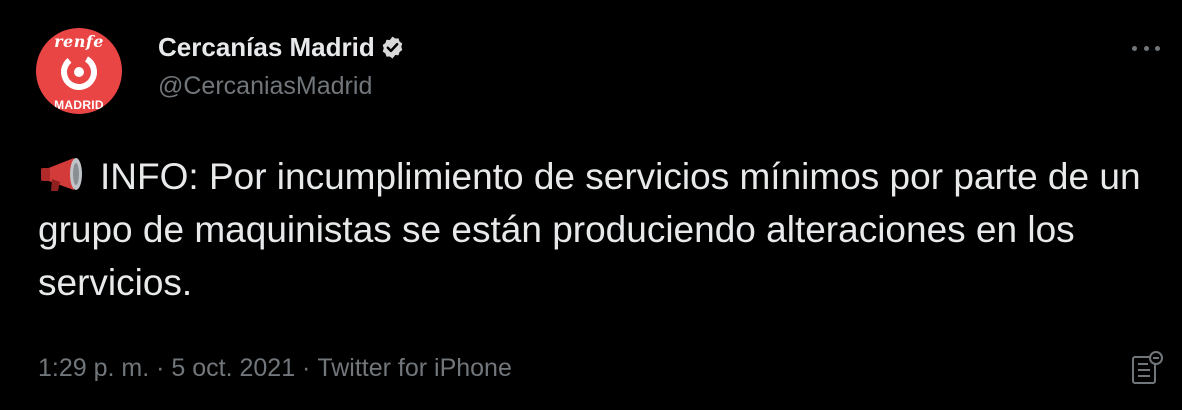 The image size is (1182, 410). What do you see at coordinates (265, 86) in the screenshot?
I see `author-handle: @CercaniasMadrid` at bounding box center [265, 86].